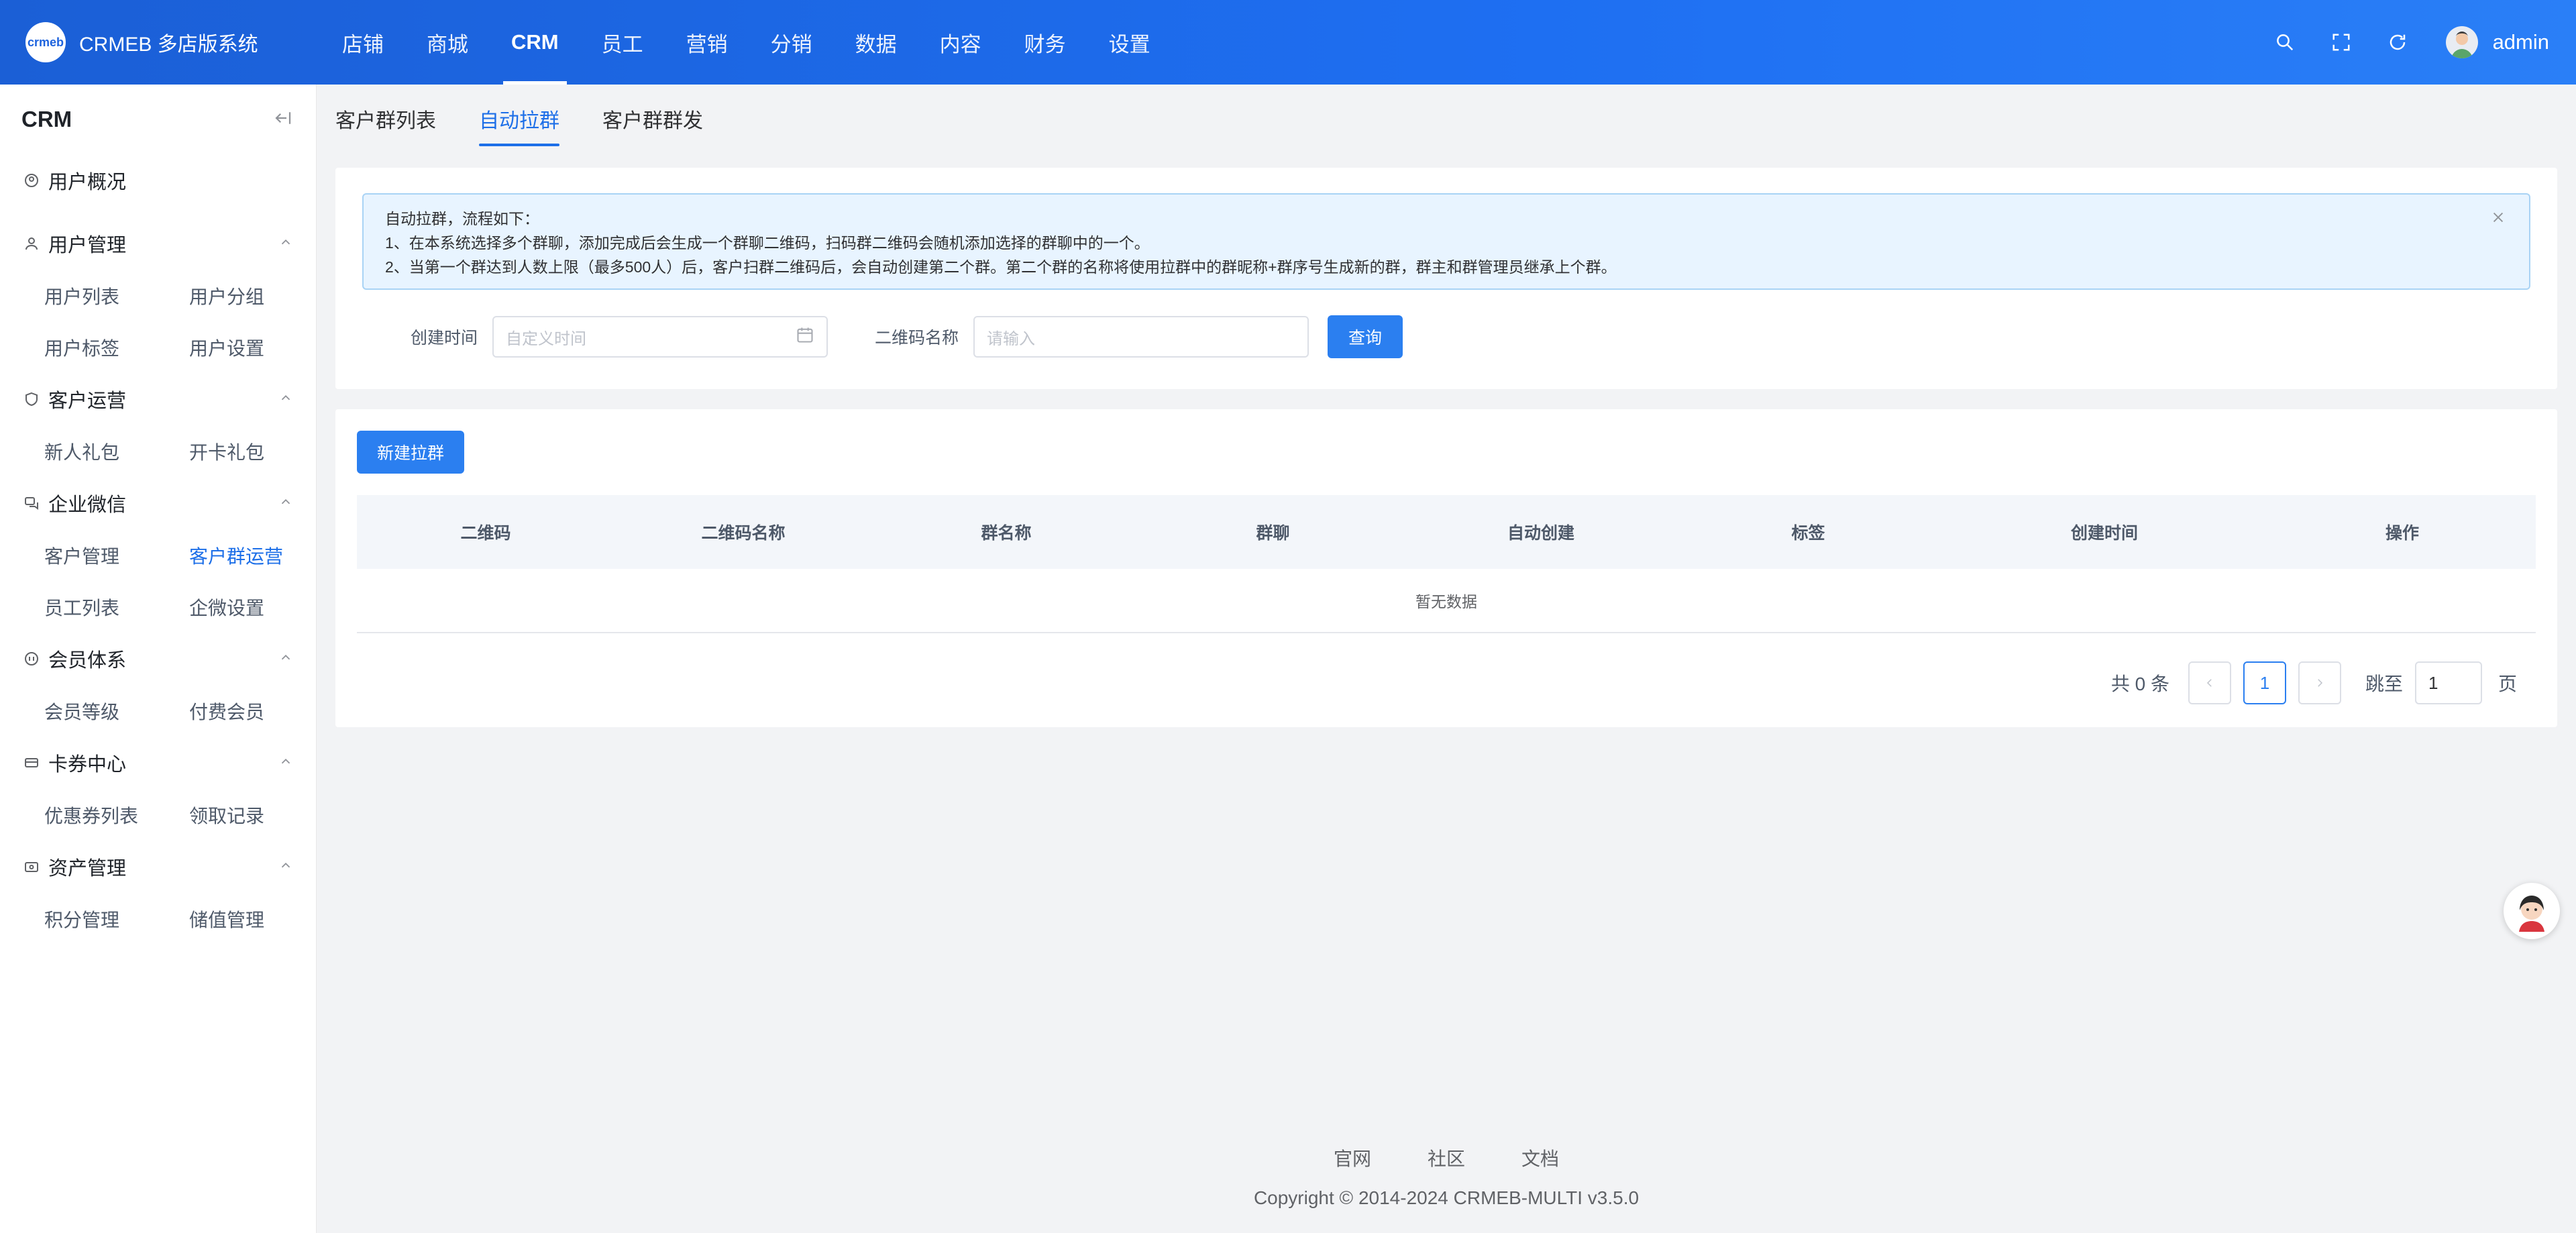  Describe the element at coordinates (261, 607) in the screenshot. I see `sidebar-item-wecom-settings: 企微设置` at that location.